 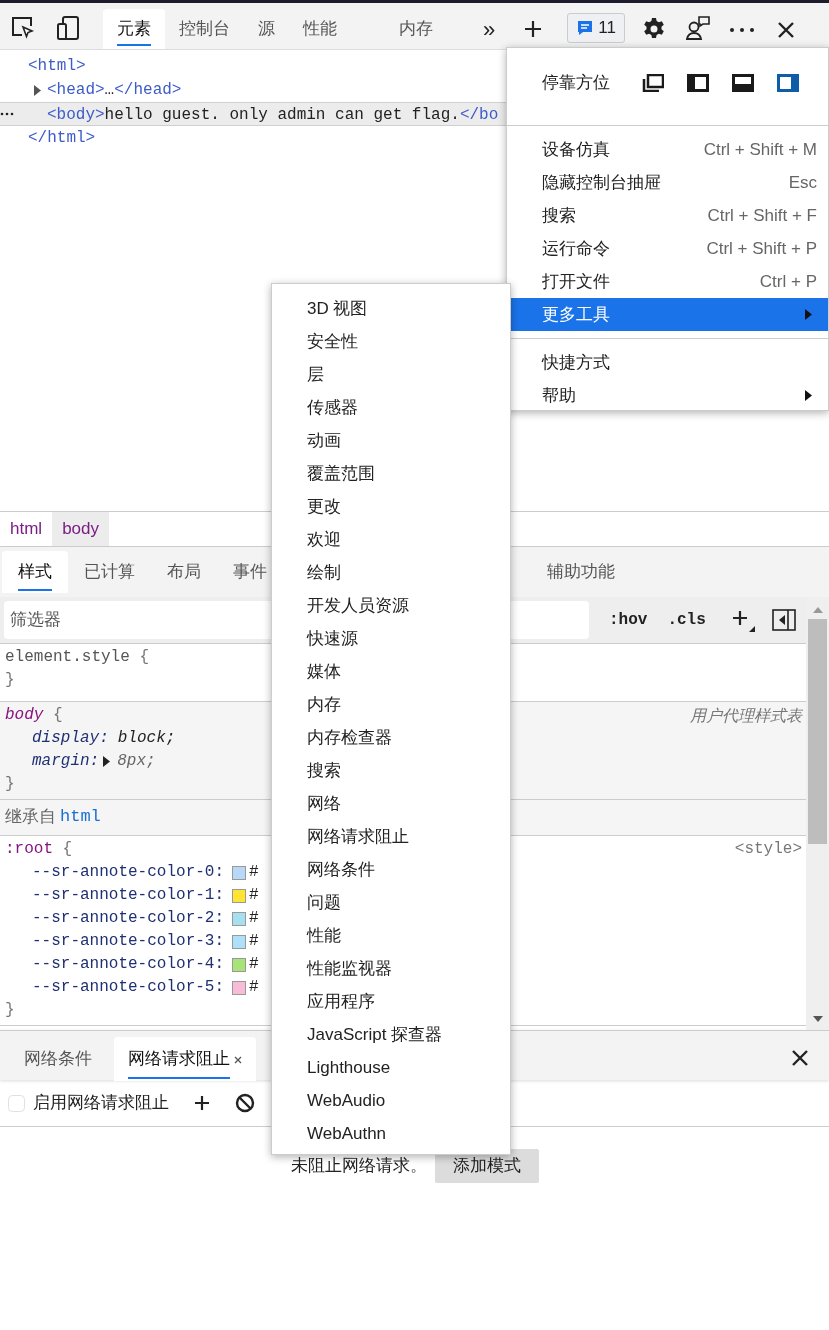 I want to click on css-variable: --sr-annote-color-4:, so click(x=128, y=964).